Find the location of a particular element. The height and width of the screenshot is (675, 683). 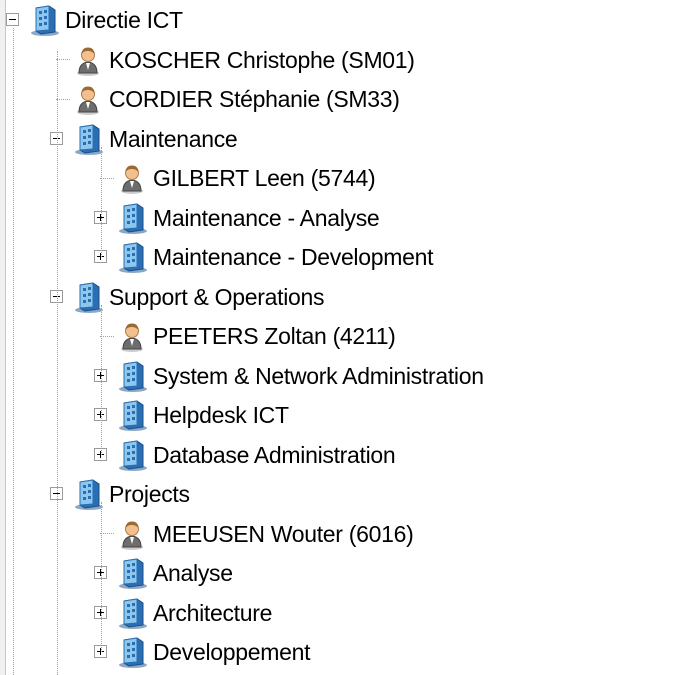

tree-node-label: Architecture is located at coordinates (213, 612).